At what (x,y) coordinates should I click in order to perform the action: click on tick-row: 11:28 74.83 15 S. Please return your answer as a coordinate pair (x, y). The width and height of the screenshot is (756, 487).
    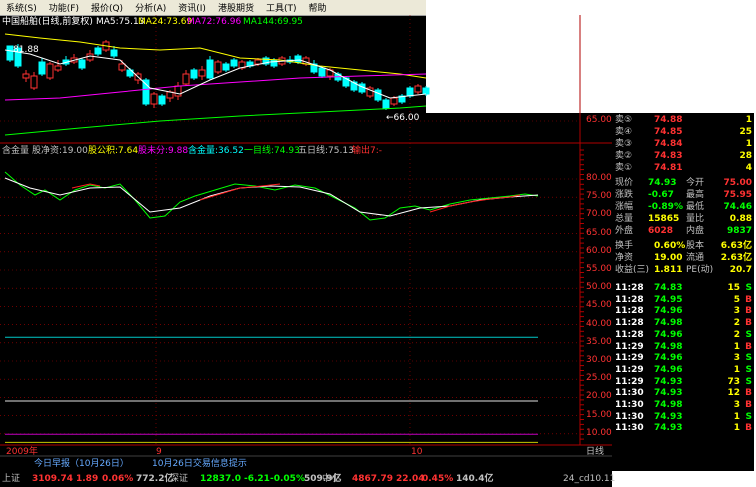
    Looking at the image, I should click on (683, 288).